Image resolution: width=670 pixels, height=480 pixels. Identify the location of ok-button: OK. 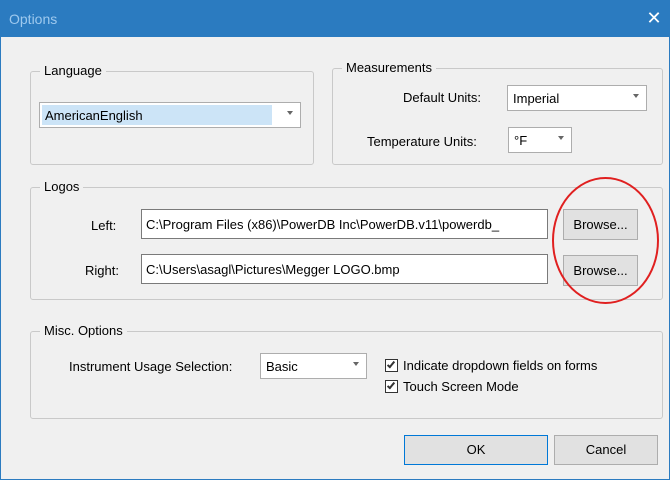
(476, 450).